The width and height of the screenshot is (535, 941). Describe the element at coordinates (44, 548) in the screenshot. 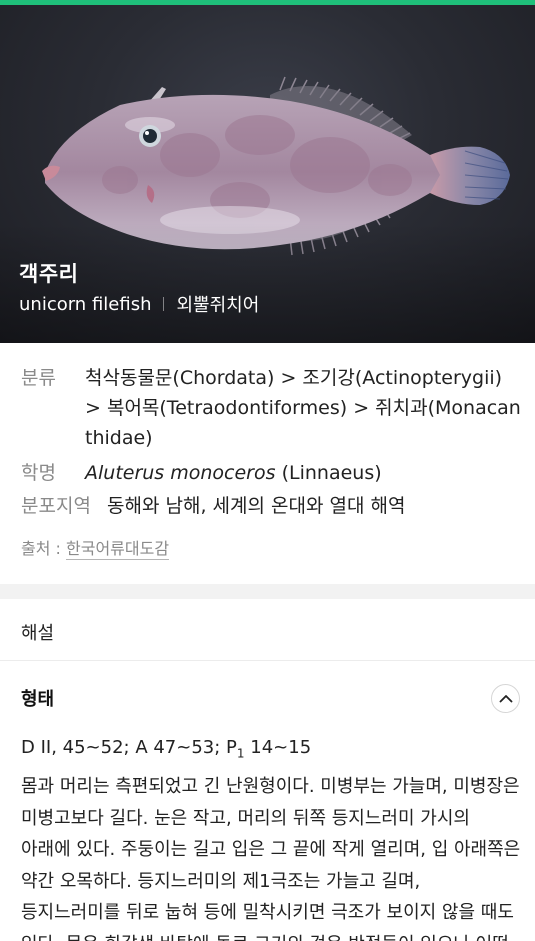

I see `source-prefix: 출처 :` at that location.